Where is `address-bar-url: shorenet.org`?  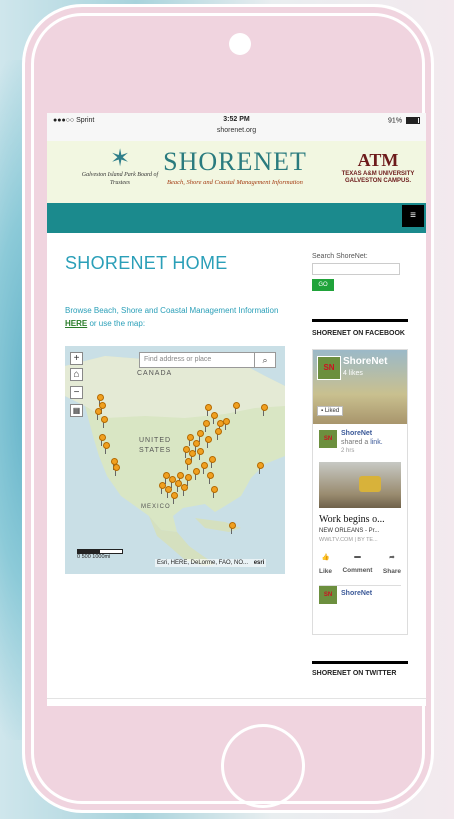 address-bar-url: shorenet.org is located at coordinates (236, 130).